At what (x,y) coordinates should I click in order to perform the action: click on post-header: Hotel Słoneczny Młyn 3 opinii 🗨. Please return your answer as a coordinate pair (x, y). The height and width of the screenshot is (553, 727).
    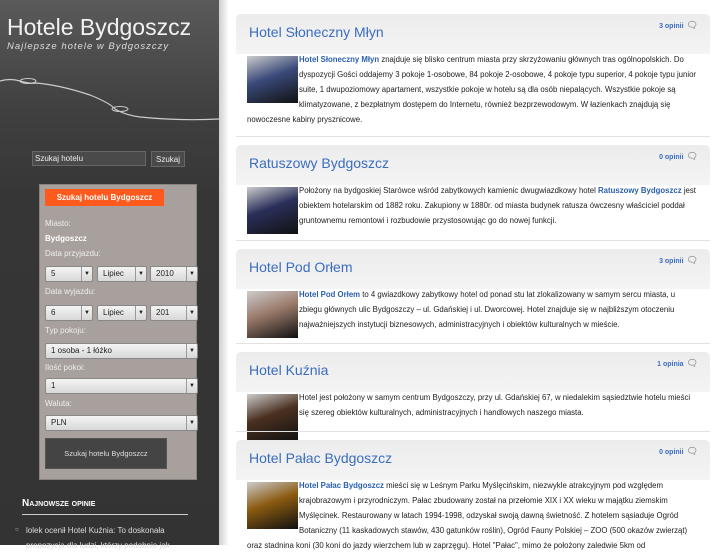
    Looking at the image, I should click on (473, 34).